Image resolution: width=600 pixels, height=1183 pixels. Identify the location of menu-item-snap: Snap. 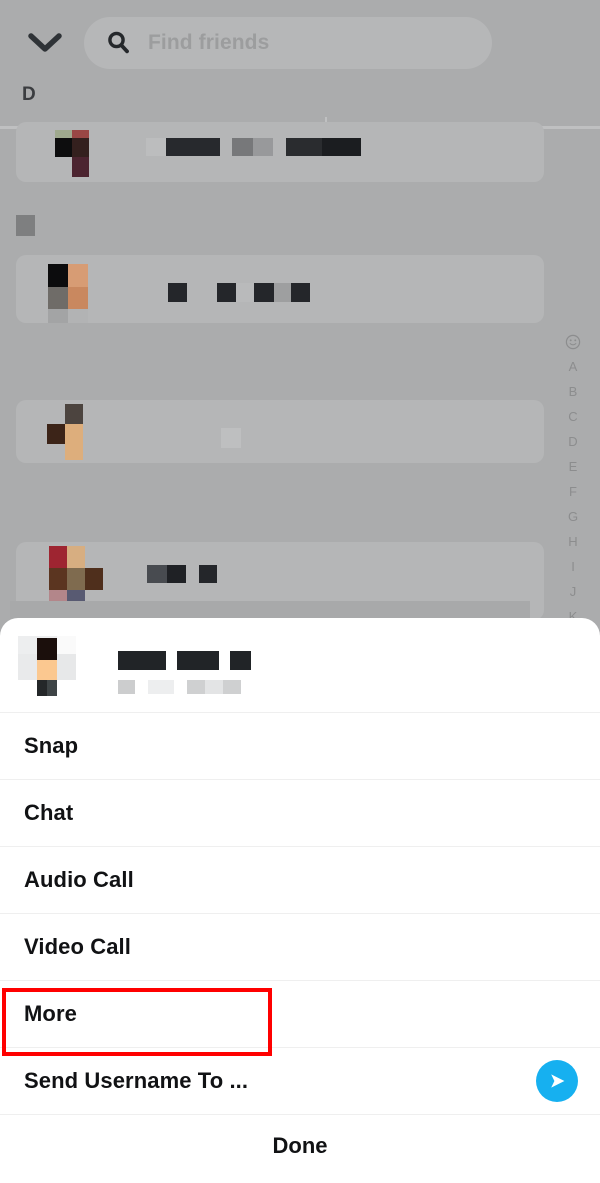
(300, 746).